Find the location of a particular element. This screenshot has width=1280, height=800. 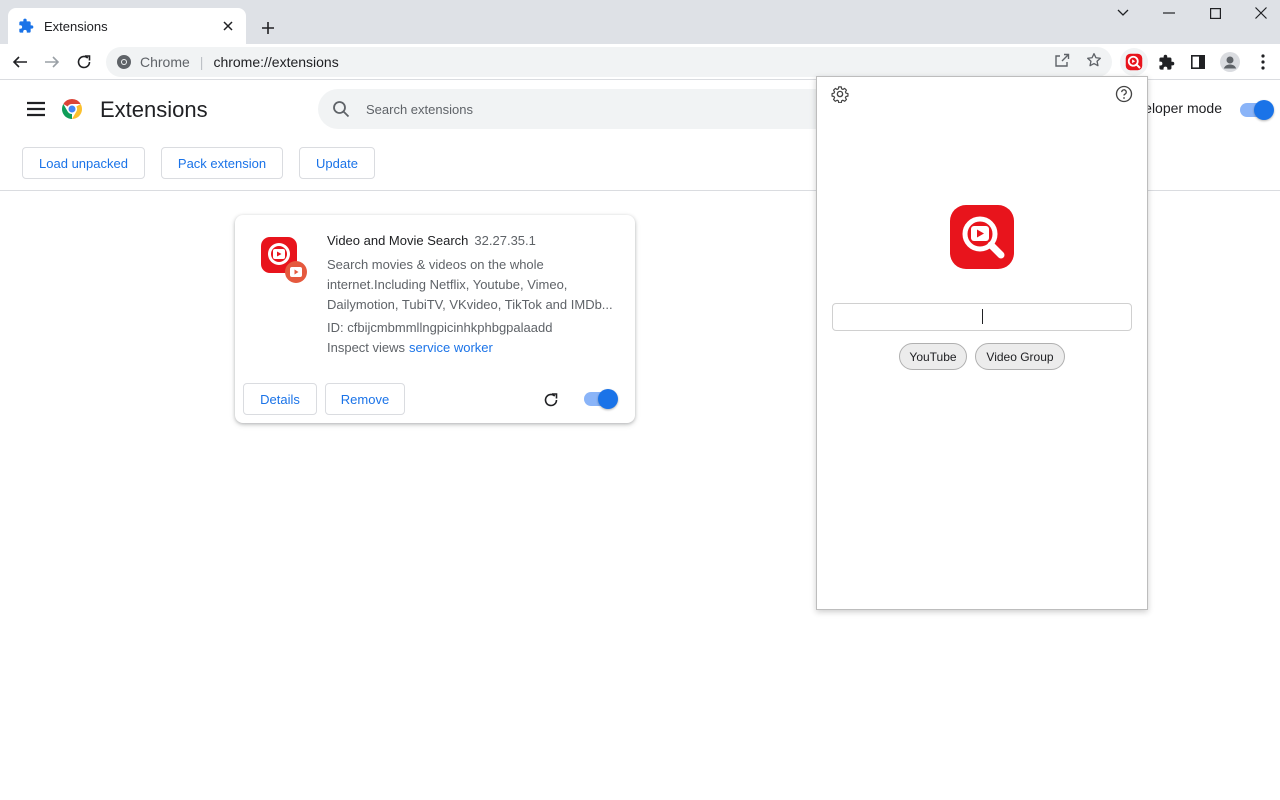

omnibox: Chrome | chrome://extensions is located at coordinates (609, 62).